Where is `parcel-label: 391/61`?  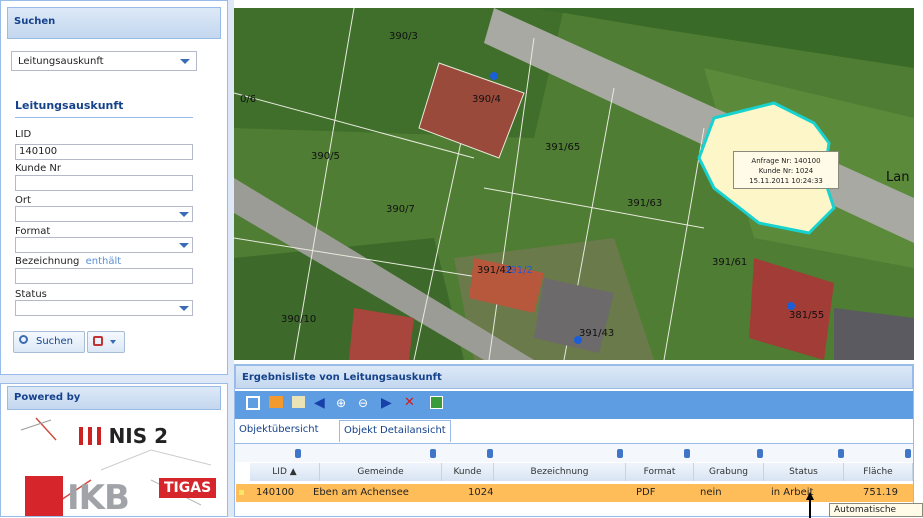 parcel-label: 391/61 is located at coordinates (730, 262).